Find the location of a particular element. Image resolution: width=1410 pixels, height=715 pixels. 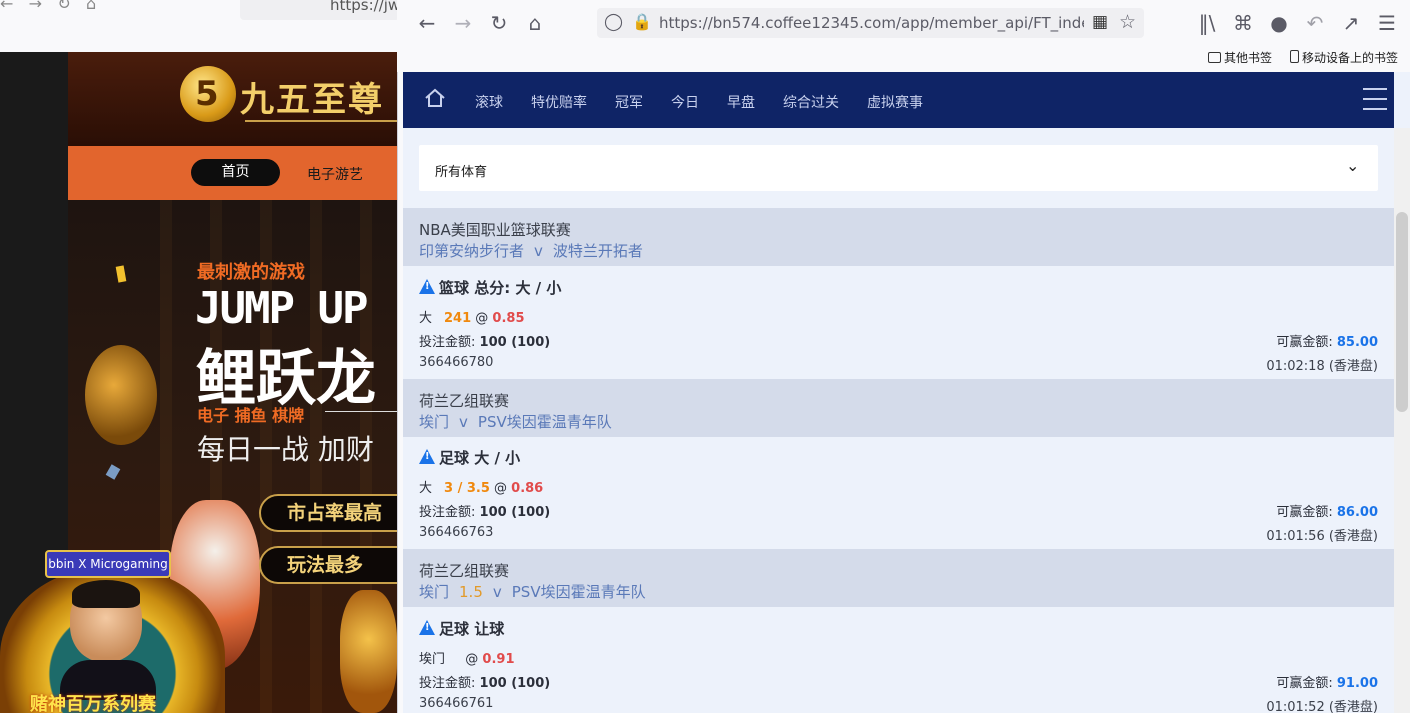

undo-icon: ↶ is located at coordinates (1315, 23).